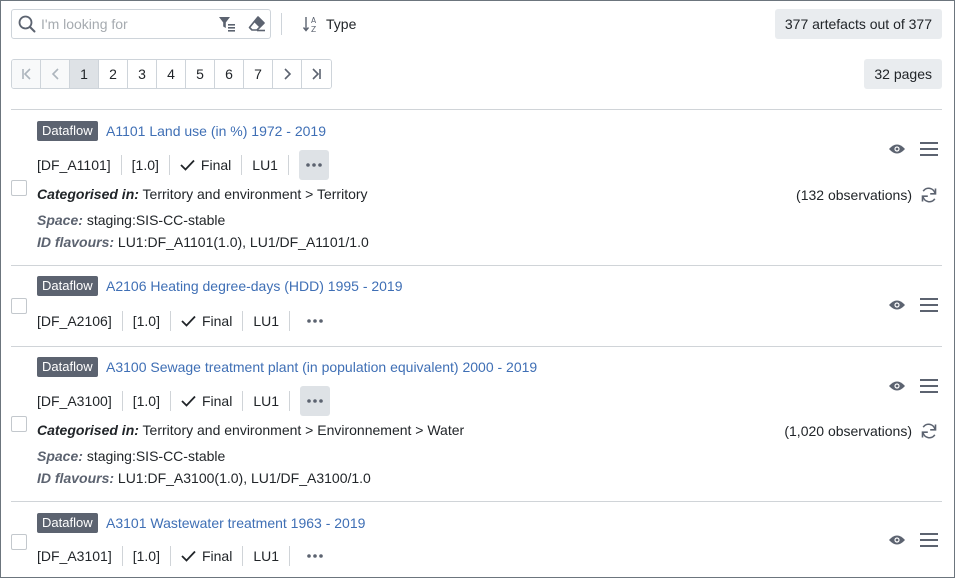 Image resolution: width=955 pixels, height=578 pixels. Describe the element at coordinates (229, 74) in the screenshot. I see `page-button-6: 6` at that location.